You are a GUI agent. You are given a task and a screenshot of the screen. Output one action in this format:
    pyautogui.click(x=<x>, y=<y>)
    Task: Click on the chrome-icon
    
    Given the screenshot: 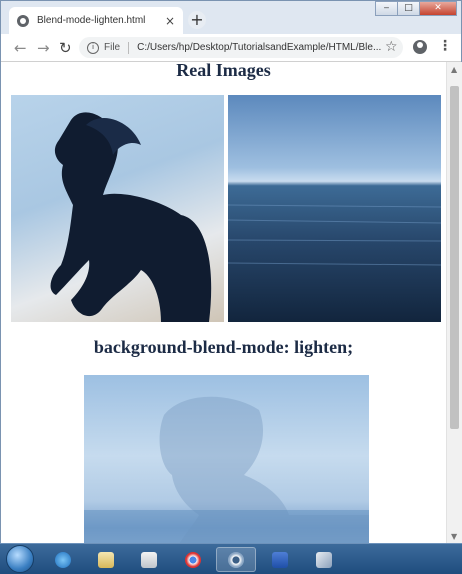 What is the action you would take?
    pyautogui.click(x=193, y=559)
    